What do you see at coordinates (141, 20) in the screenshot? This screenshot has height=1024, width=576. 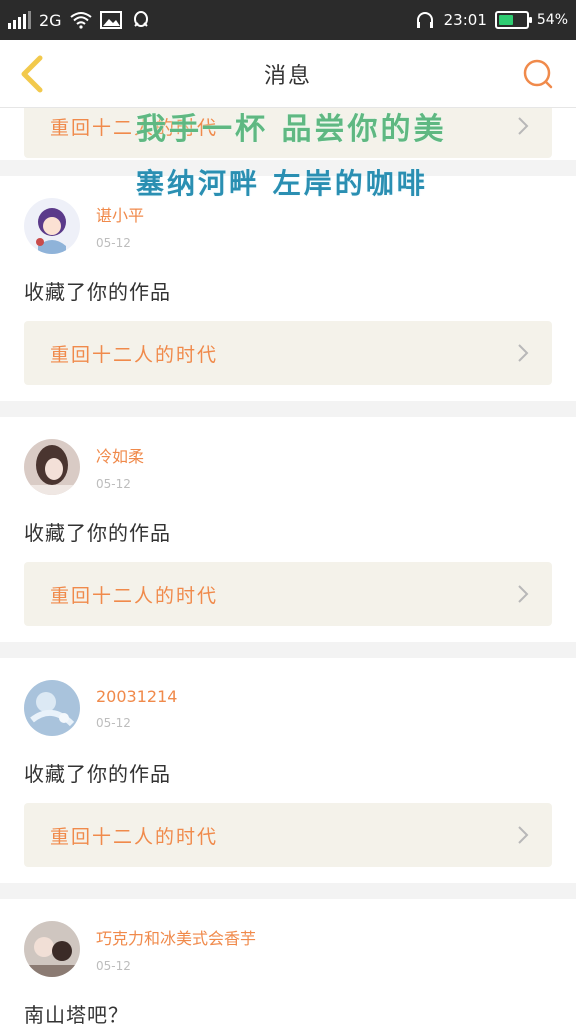 I see `qq-icon` at bounding box center [141, 20].